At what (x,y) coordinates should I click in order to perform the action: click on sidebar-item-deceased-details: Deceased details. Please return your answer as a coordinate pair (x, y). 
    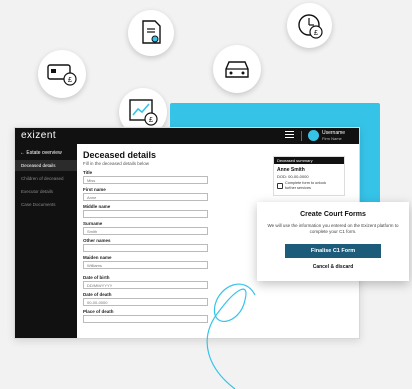
    Looking at the image, I should click on (46, 165).